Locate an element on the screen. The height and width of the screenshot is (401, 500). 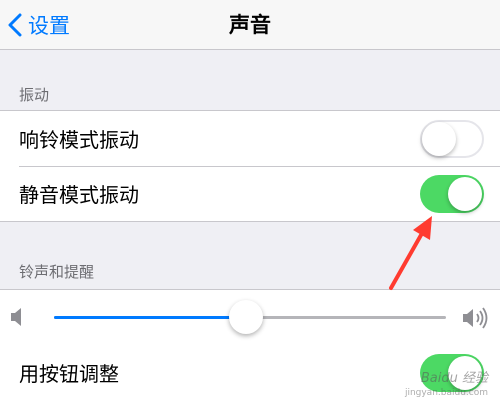
silent-mode-vibration-switch is located at coordinates (452, 193).